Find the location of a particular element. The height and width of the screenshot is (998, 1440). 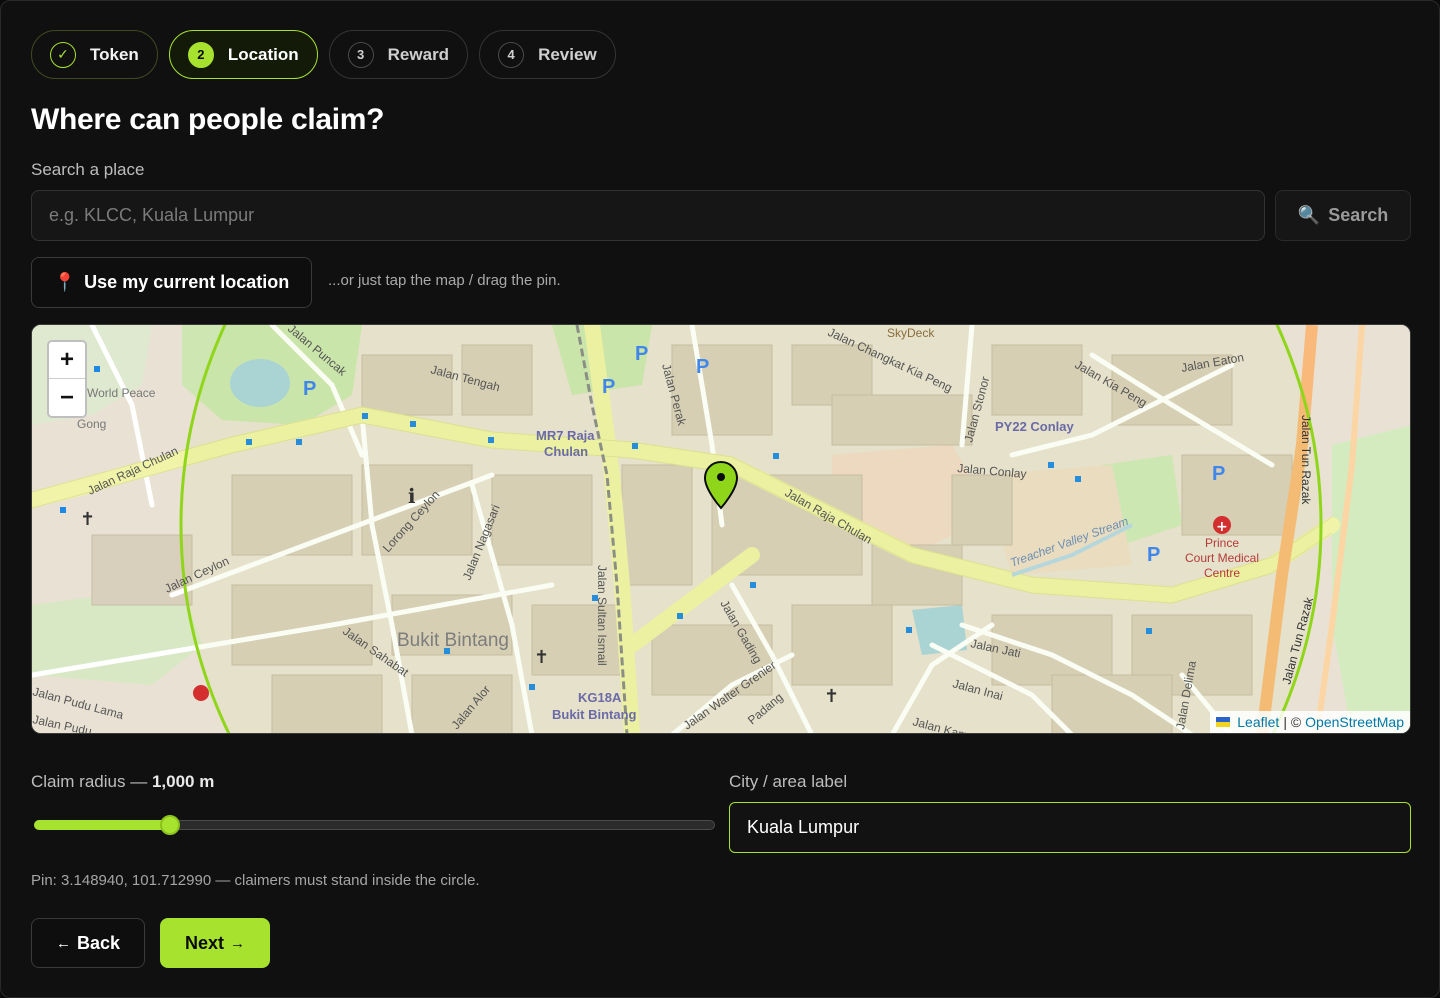

map-attribution: Leaflet | © OpenStreetMap is located at coordinates (1310, 722).